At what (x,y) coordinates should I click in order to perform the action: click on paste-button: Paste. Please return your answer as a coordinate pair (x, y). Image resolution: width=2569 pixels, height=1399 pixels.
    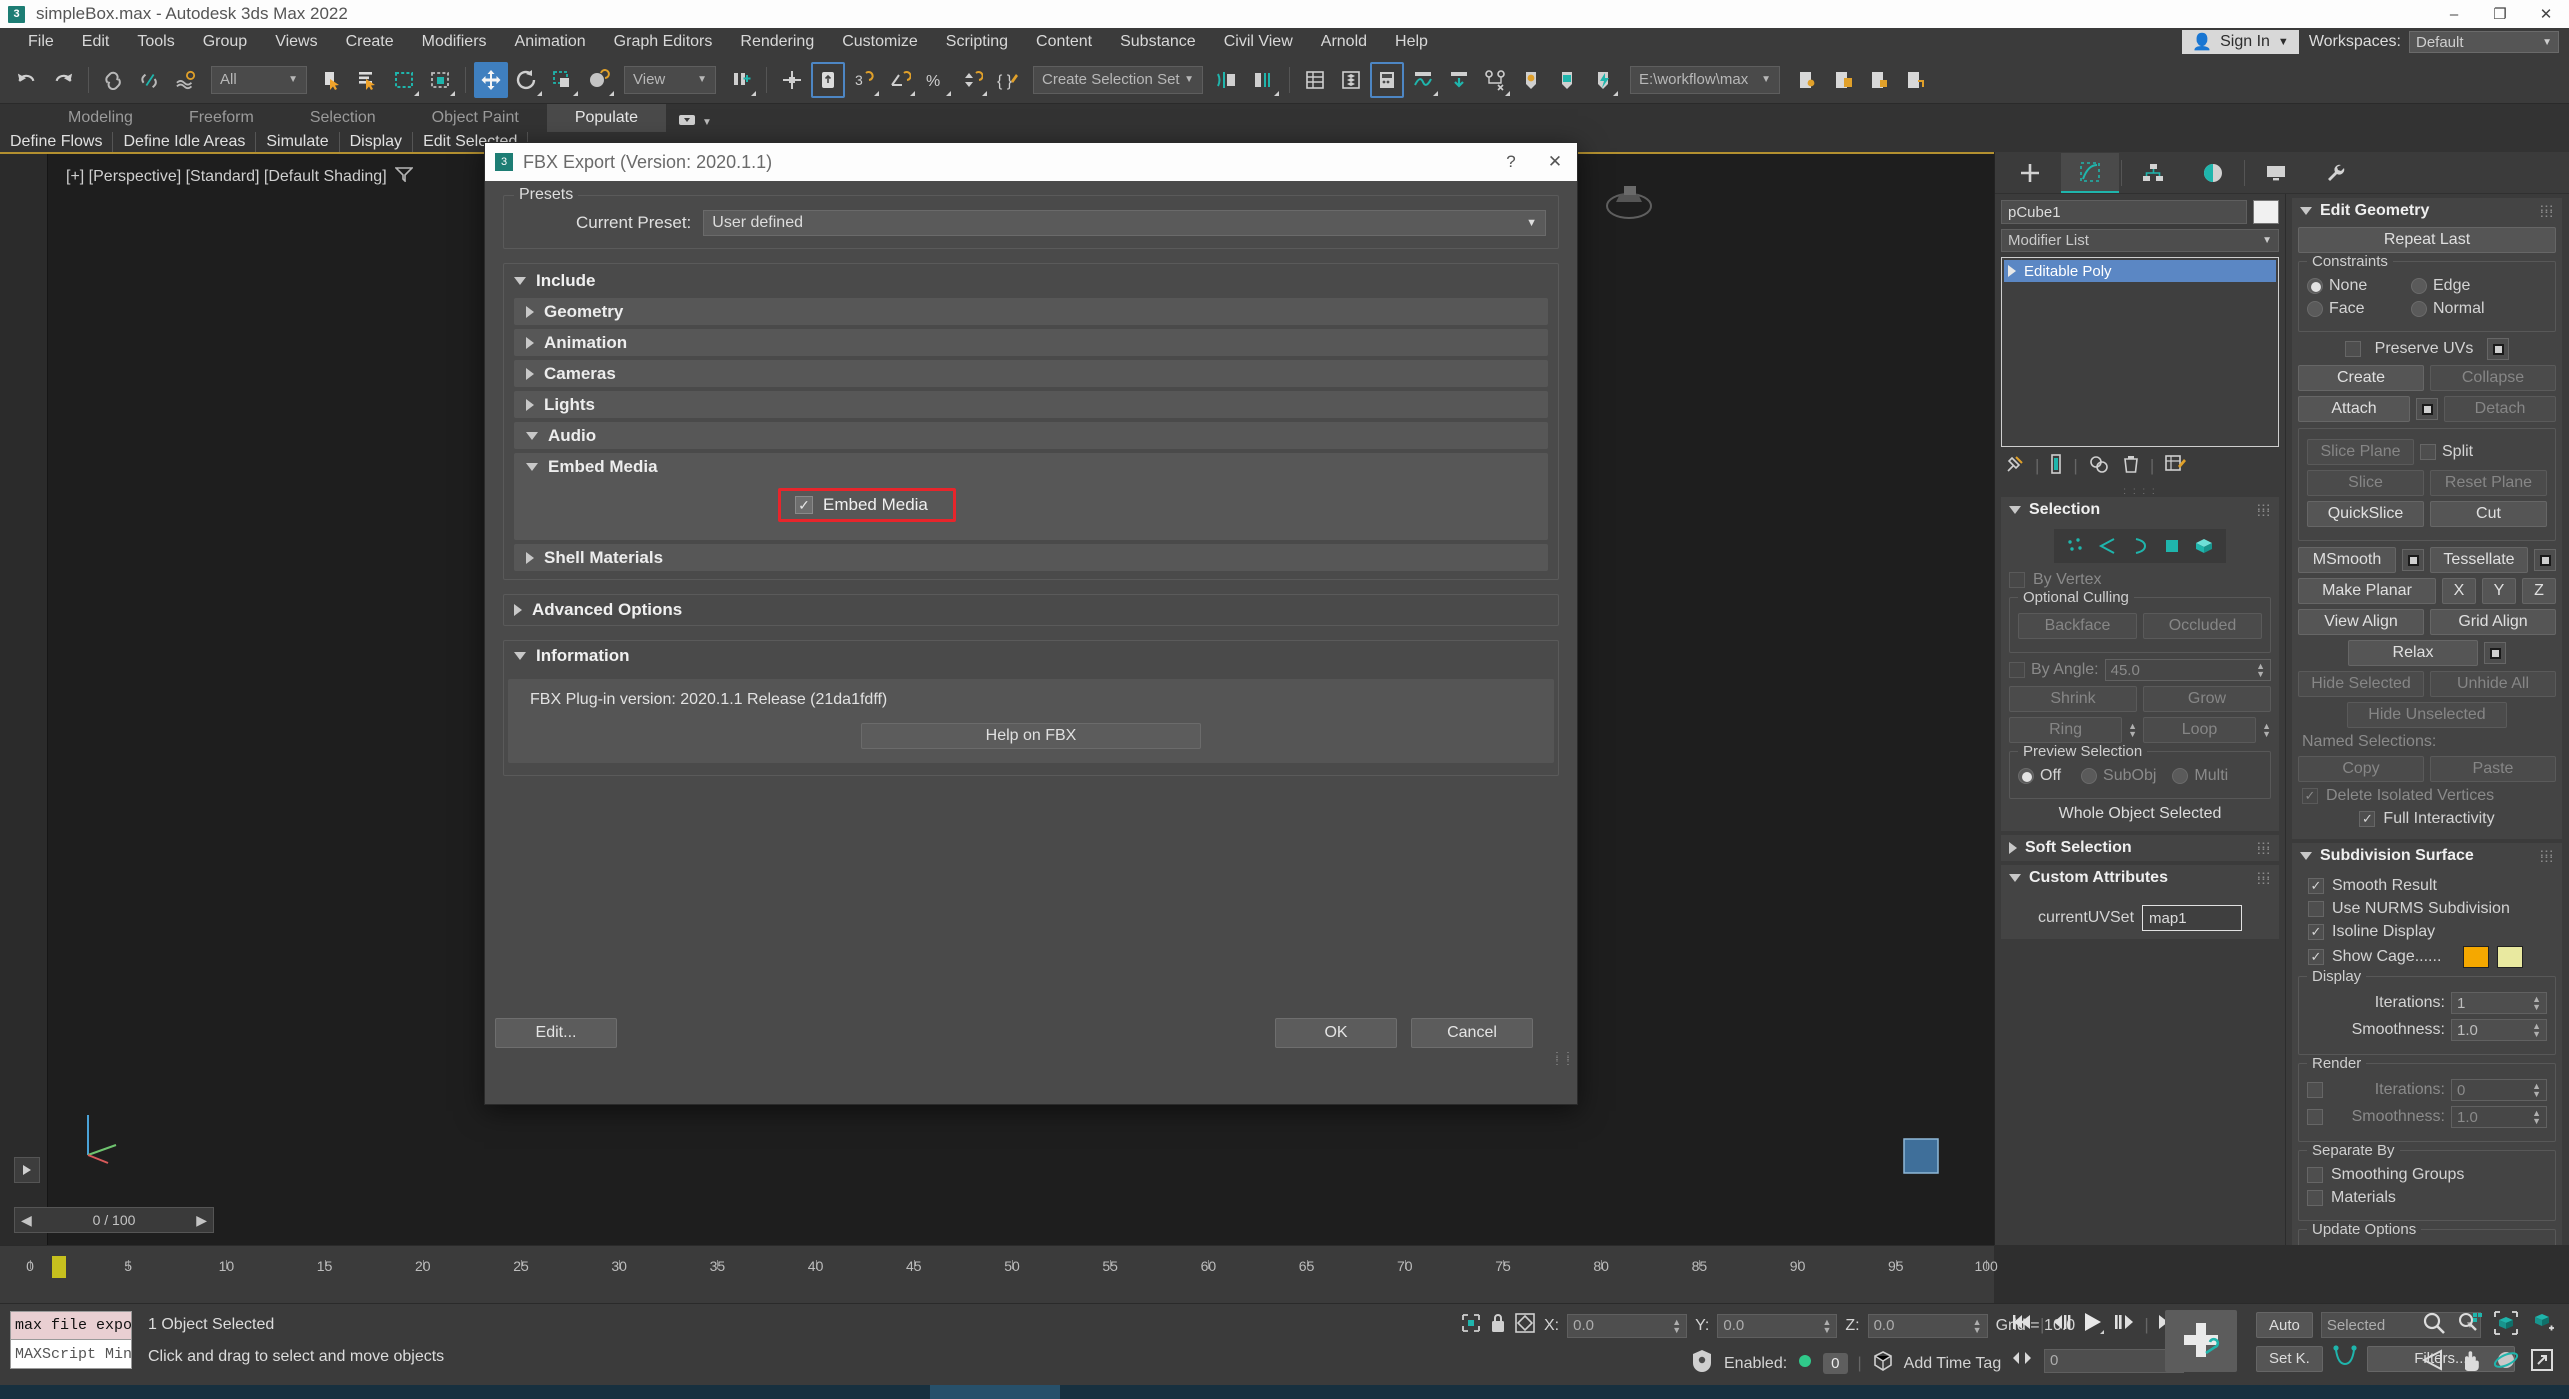
    Looking at the image, I should click on (2493, 769).